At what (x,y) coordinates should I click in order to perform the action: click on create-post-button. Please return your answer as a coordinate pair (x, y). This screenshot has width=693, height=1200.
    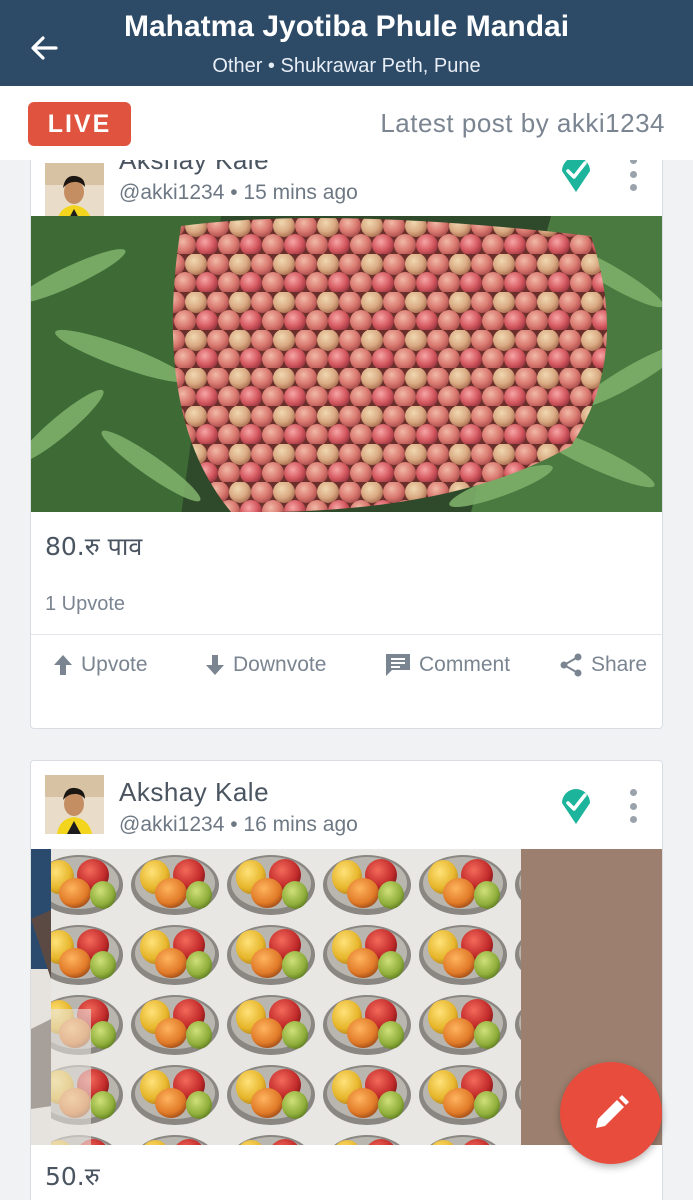
    Looking at the image, I should click on (611, 1113).